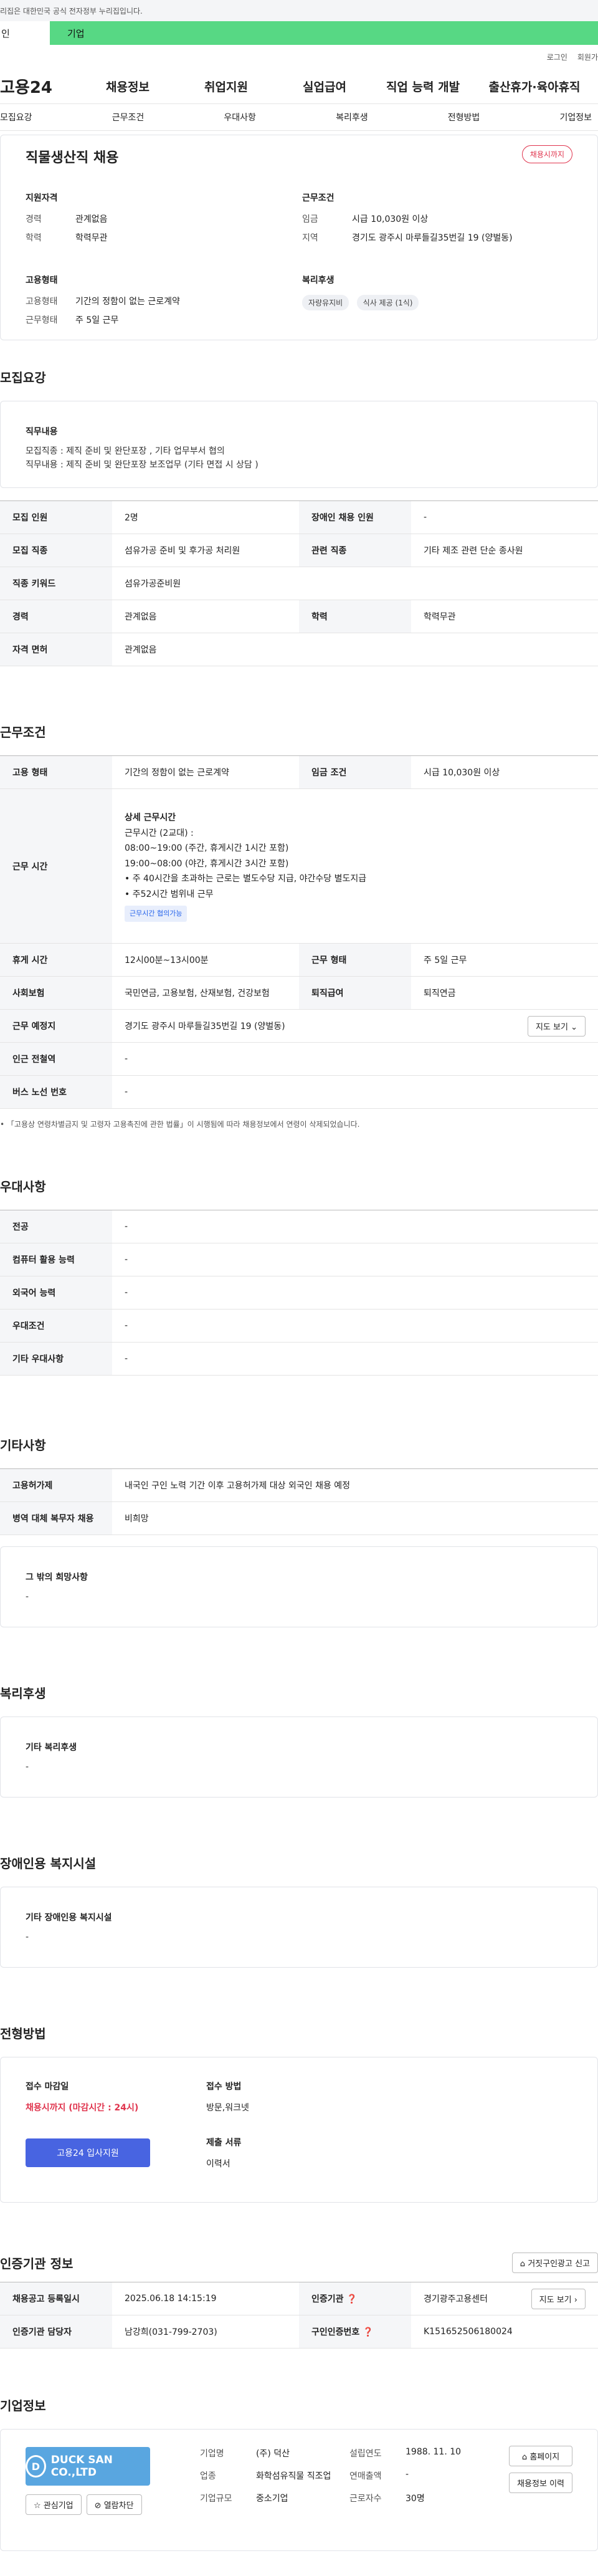 This screenshot has height=2576, width=598. I want to click on row-label: 관련 직종, so click(355, 550).